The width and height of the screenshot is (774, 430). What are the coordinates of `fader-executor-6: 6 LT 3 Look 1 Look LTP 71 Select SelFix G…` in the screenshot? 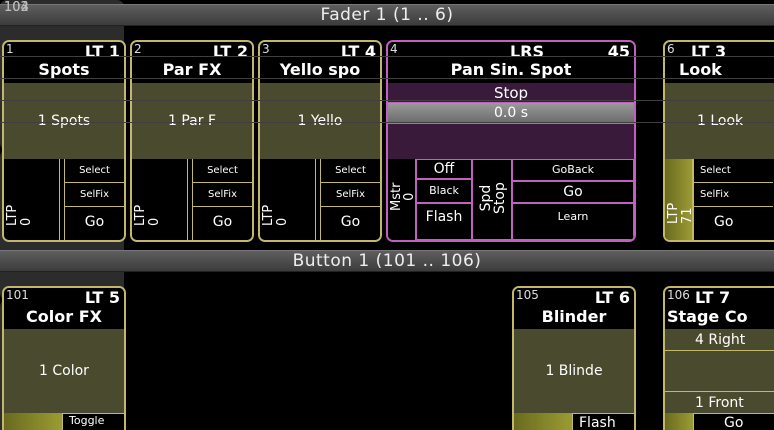 It's located at (718, 141).